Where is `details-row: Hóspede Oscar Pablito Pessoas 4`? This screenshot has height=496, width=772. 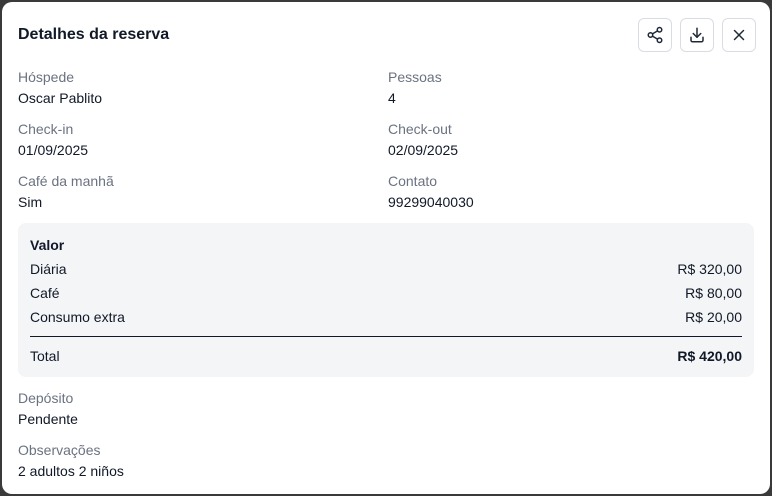 details-row: Hóspede Oscar Pablito Pessoas 4 is located at coordinates (388, 94).